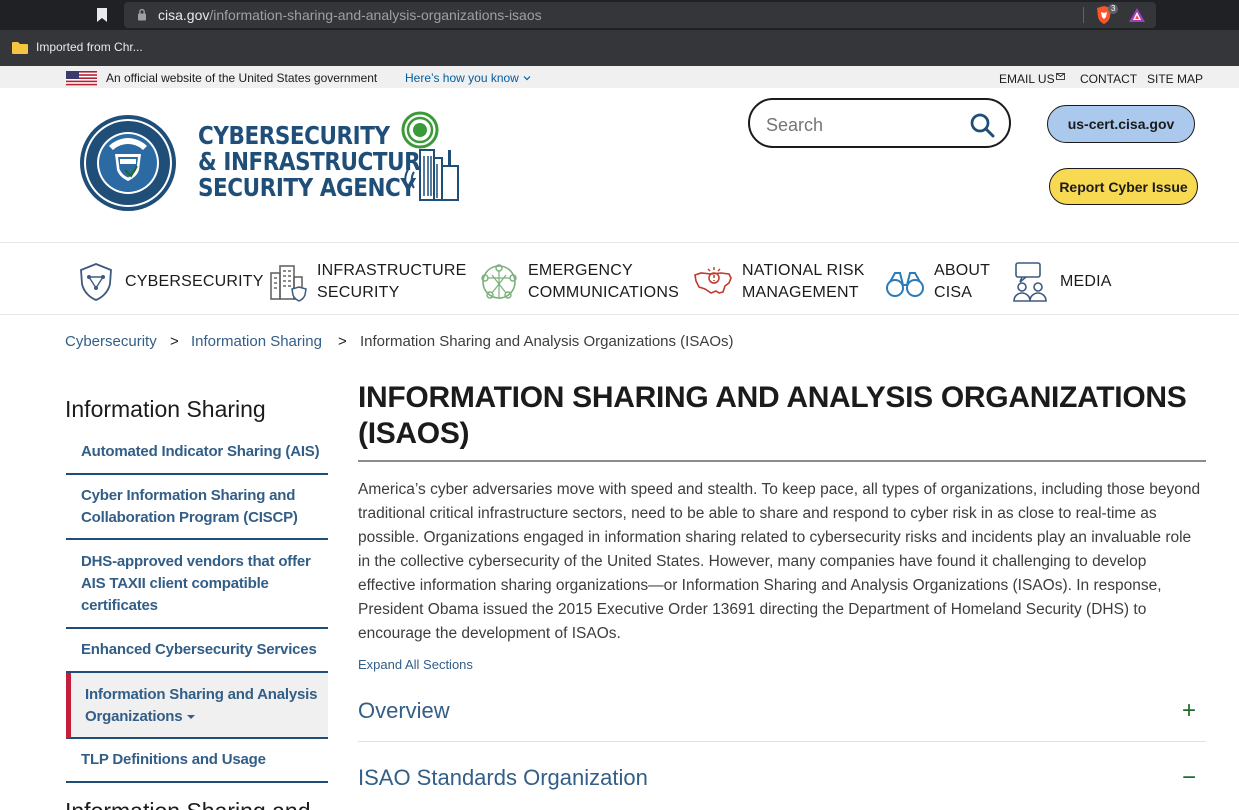  What do you see at coordinates (782, 715) in the screenshot?
I see `accordion-overview: Overview +` at bounding box center [782, 715].